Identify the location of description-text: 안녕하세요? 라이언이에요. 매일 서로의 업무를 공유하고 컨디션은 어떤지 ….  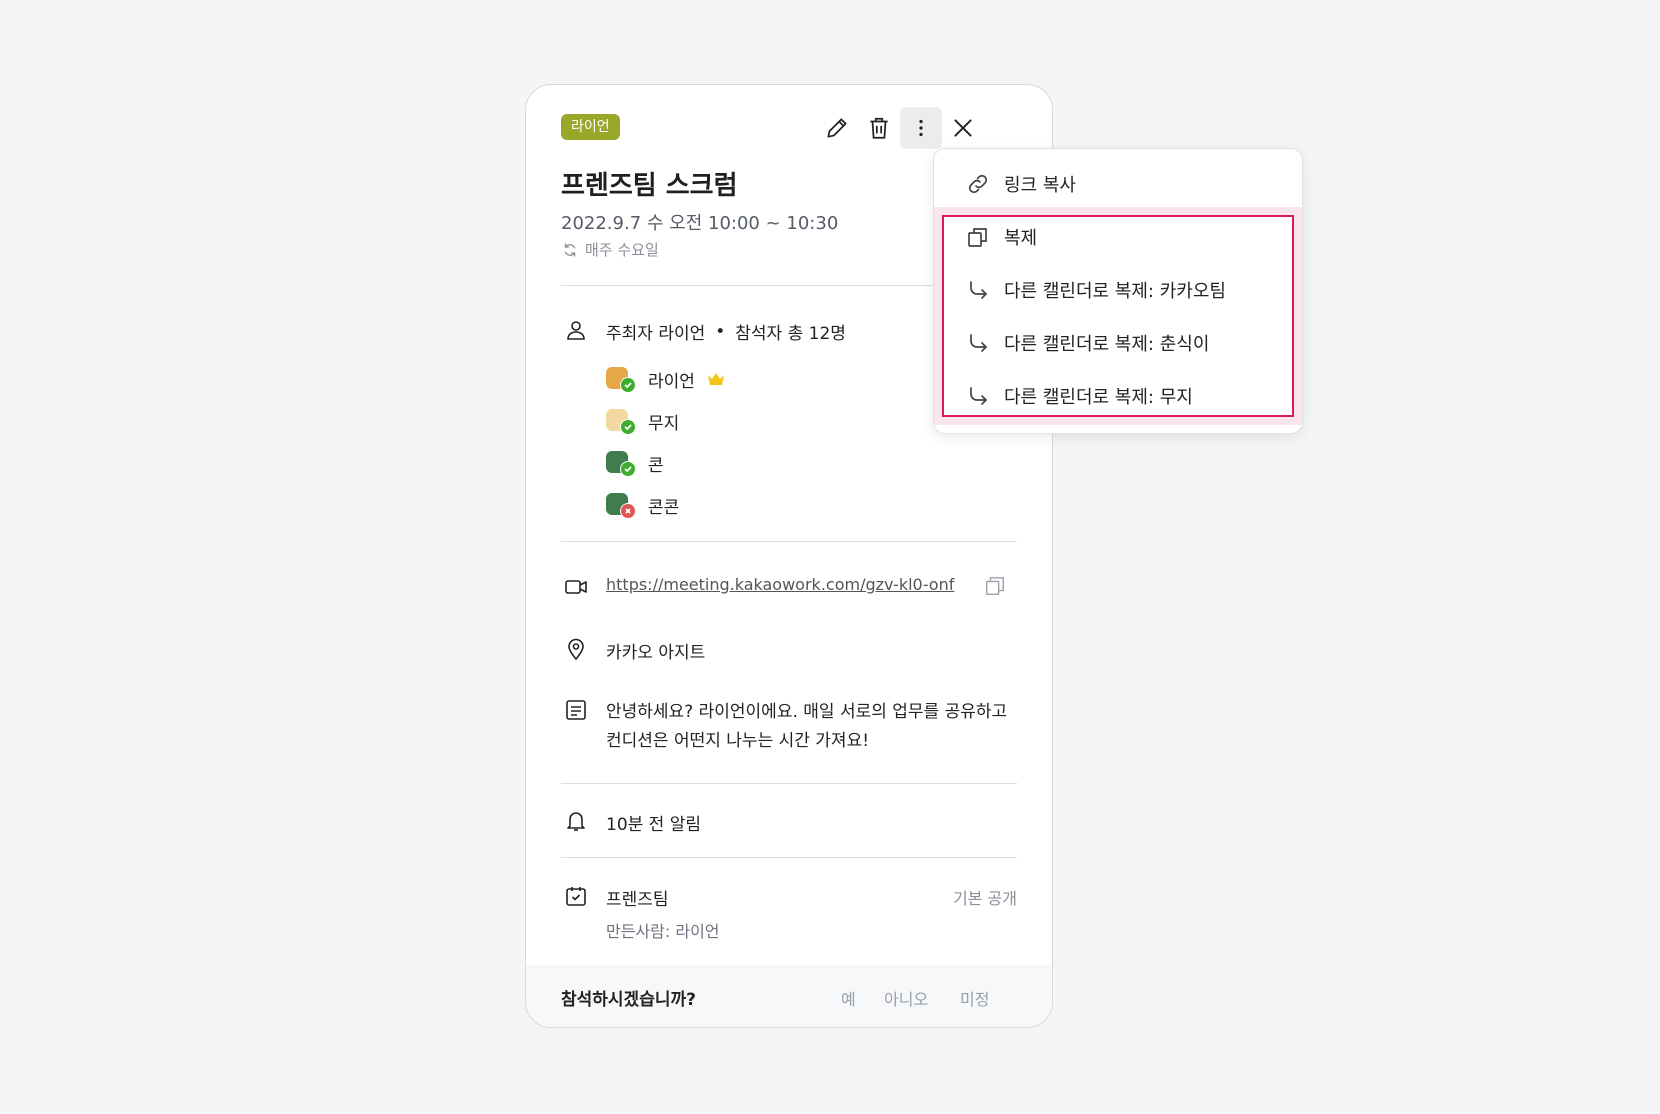
(807, 726).